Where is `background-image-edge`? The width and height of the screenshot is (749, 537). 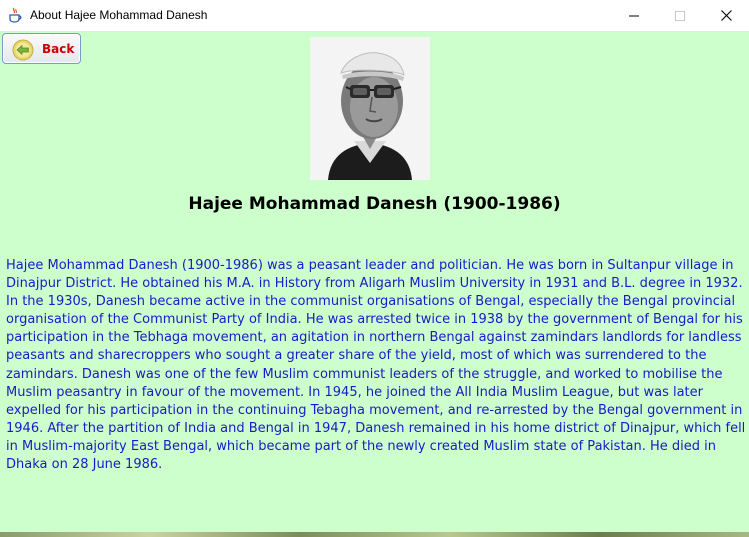 background-image-edge is located at coordinates (374, 534).